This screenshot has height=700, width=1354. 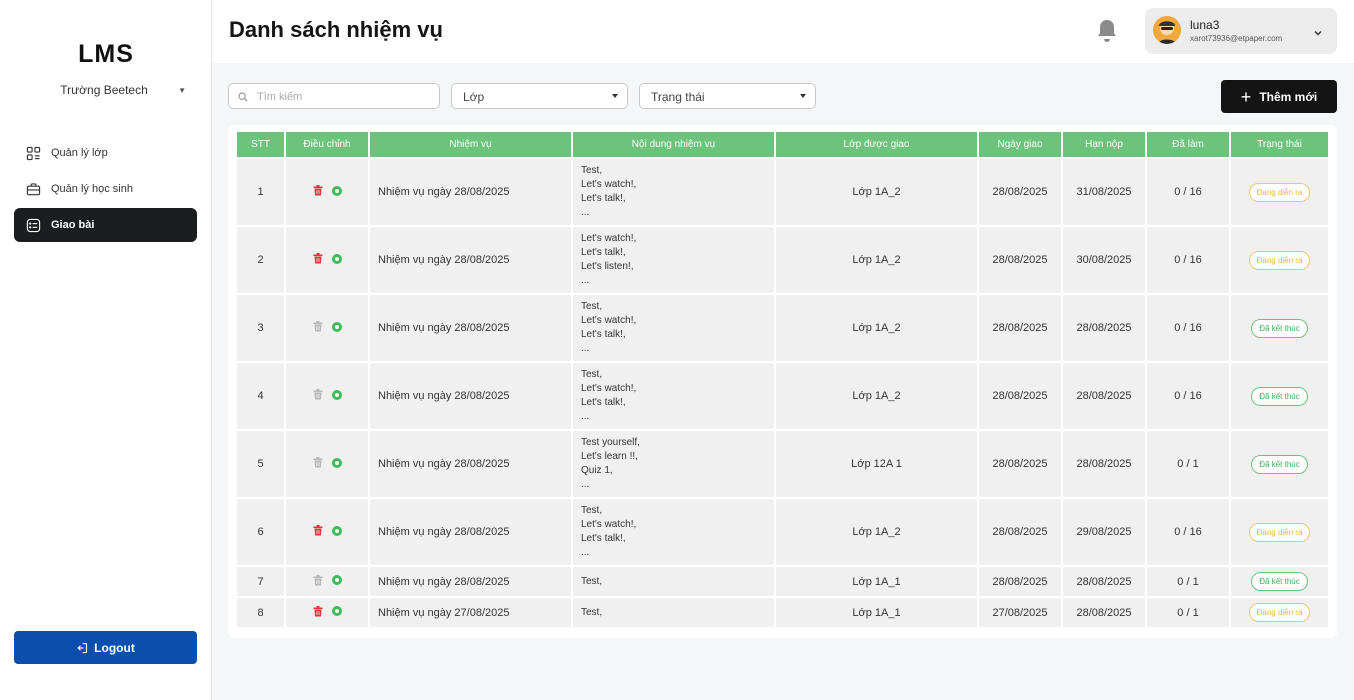 I want to click on cell-task: Nhiệm vụ ngày 27/08/2025, so click(x=470, y=612).